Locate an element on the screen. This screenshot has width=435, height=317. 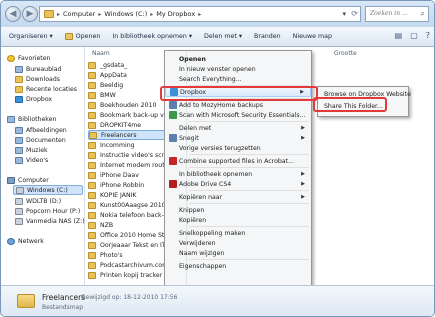
menu-item-label: In bibliotheek opnemen is located at coordinates (216, 174).